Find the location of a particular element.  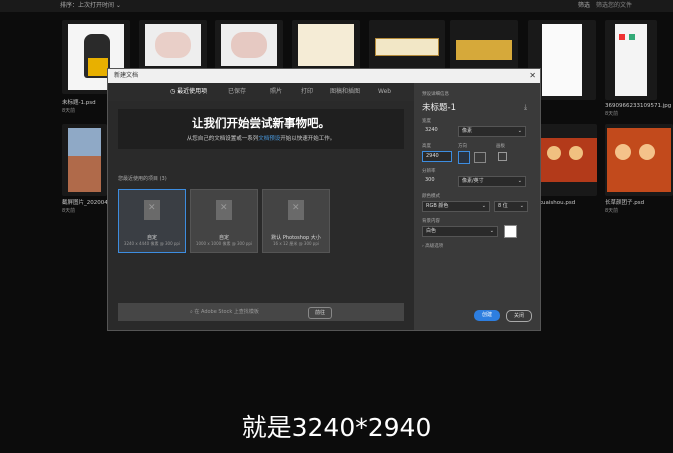

file-date-1: 8天前 is located at coordinates (69, 111).